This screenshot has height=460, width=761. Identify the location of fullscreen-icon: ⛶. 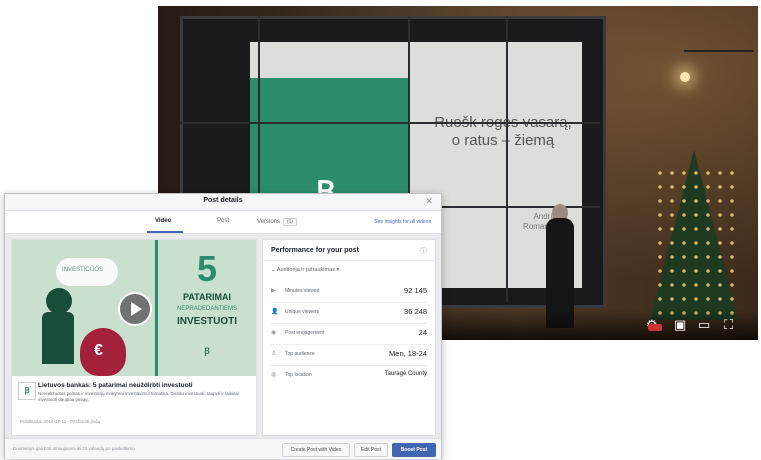
(728, 325).